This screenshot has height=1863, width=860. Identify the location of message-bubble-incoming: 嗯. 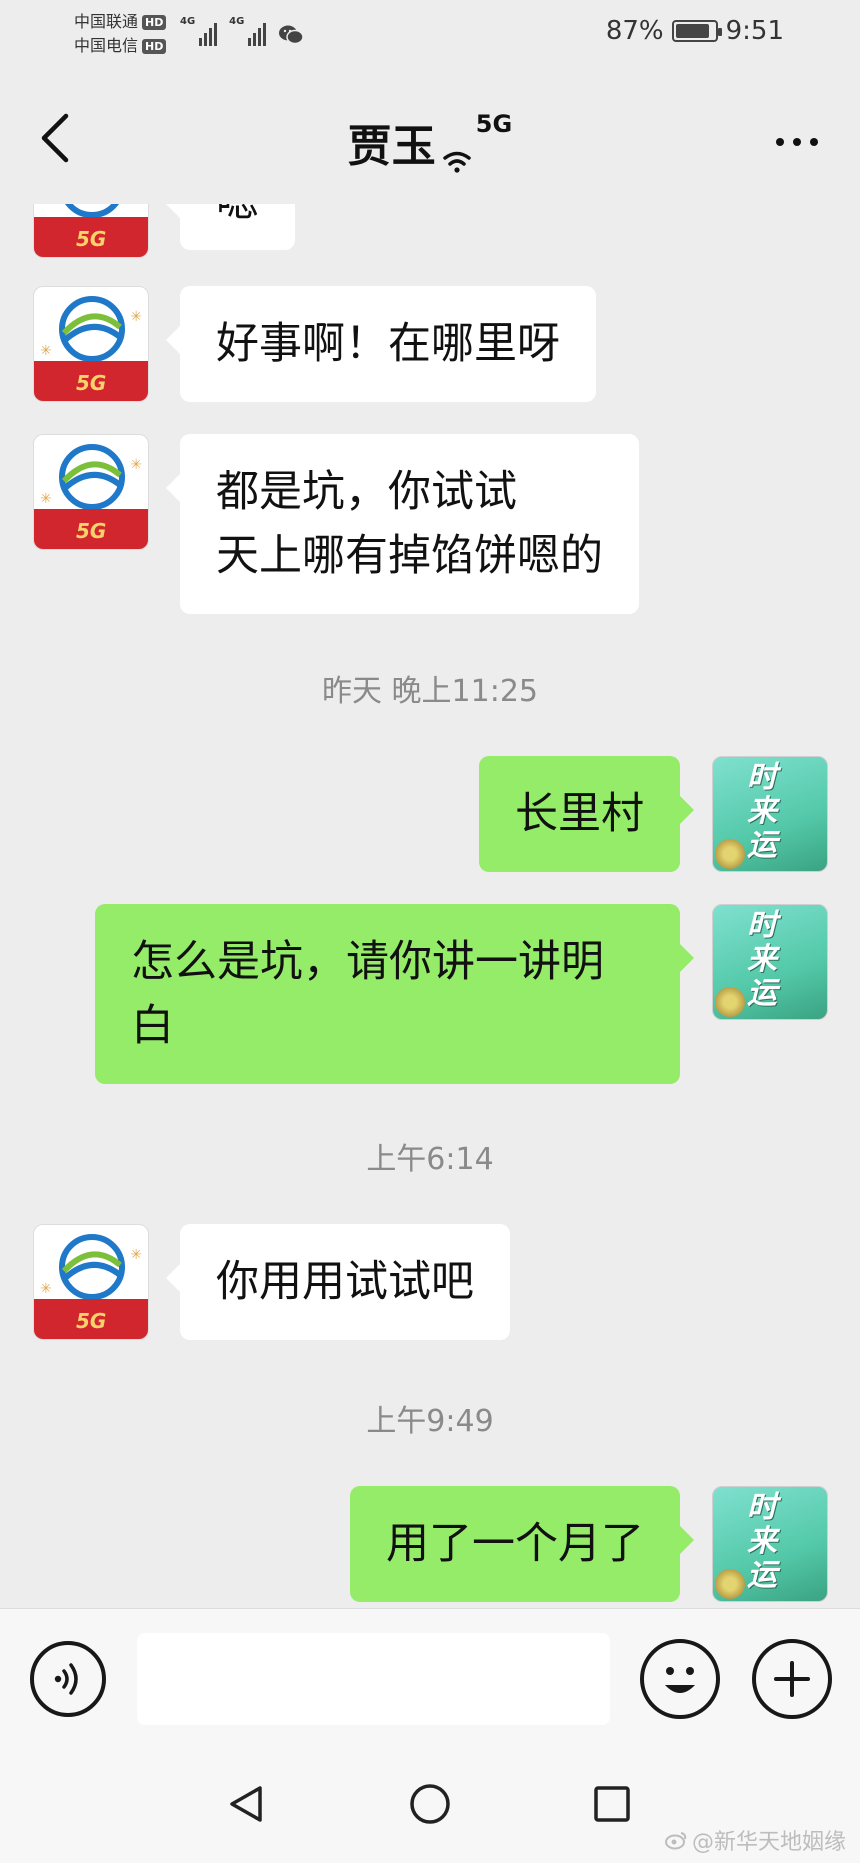
(230, 227).